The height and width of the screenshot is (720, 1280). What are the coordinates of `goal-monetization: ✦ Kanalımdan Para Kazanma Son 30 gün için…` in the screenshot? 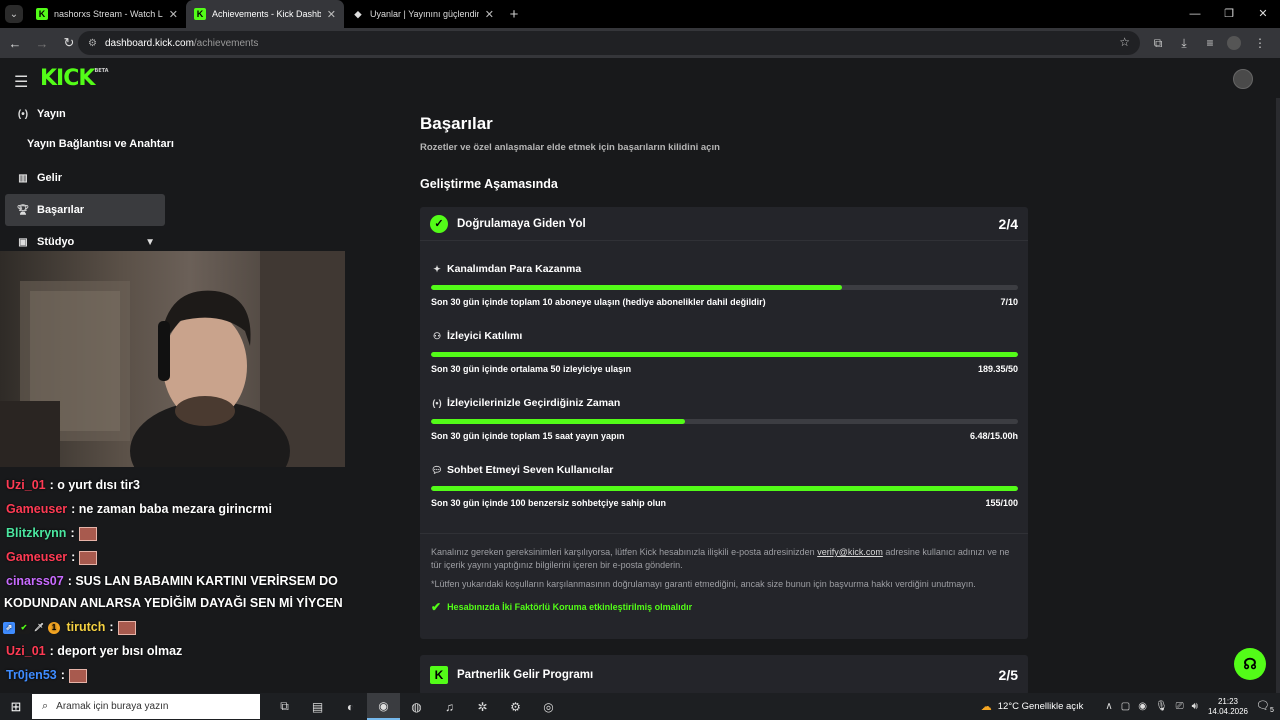 It's located at (724, 285).